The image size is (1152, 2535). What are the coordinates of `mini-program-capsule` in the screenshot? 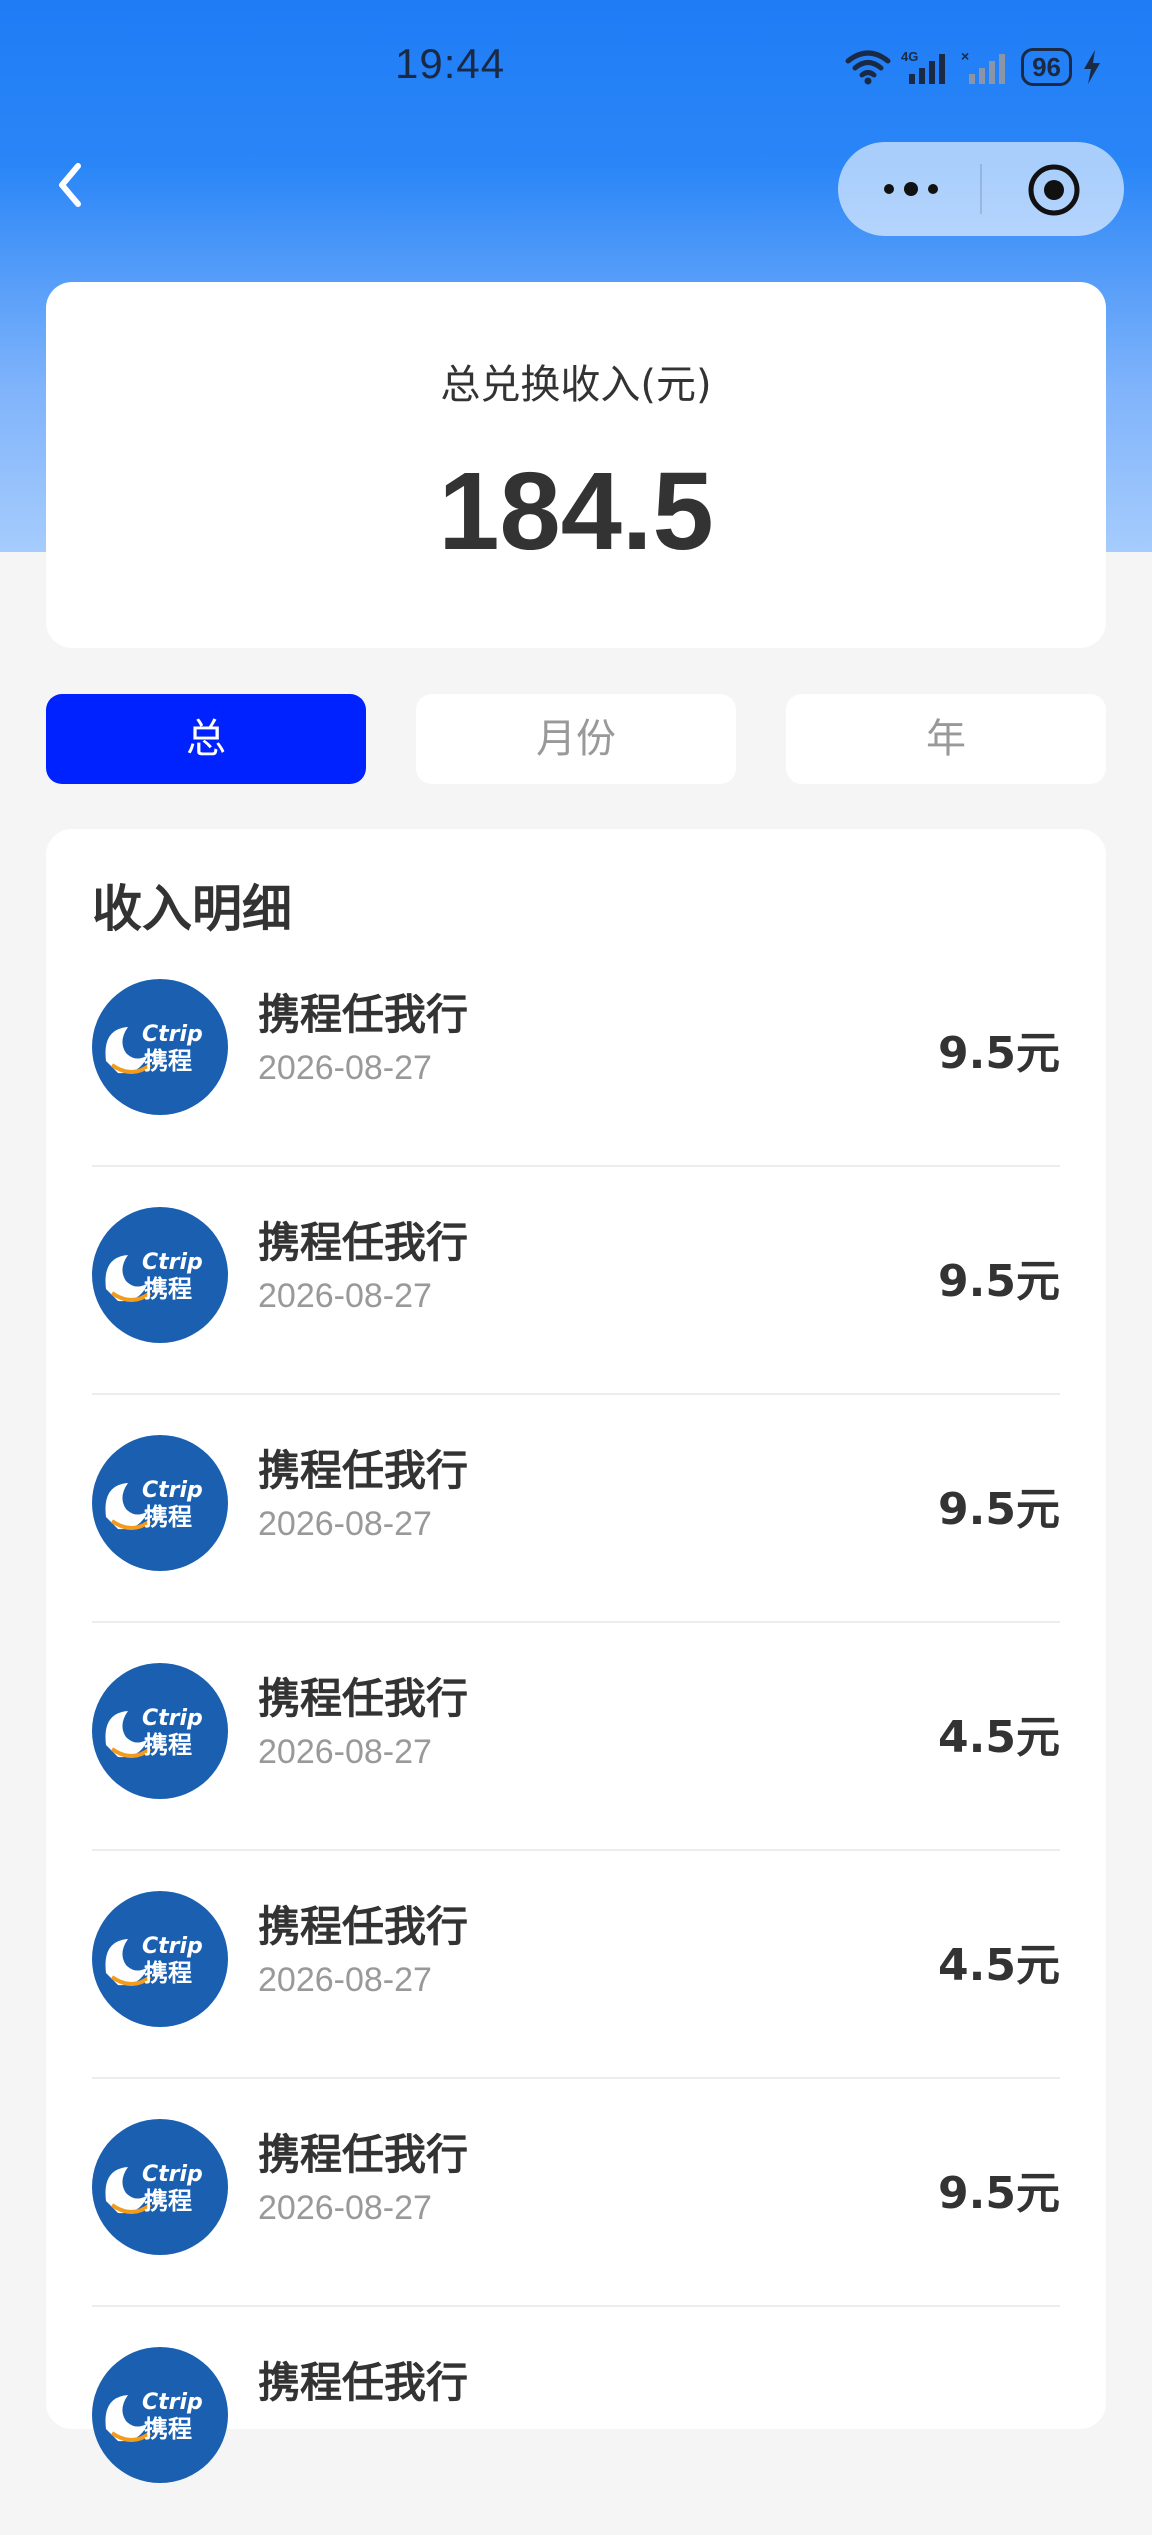 It's located at (981, 189).